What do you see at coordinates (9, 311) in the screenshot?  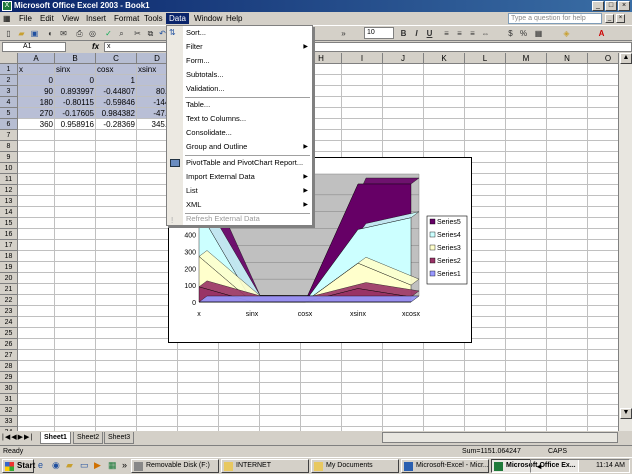 I see `row-header-23: 23` at bounding box center [9, 311].